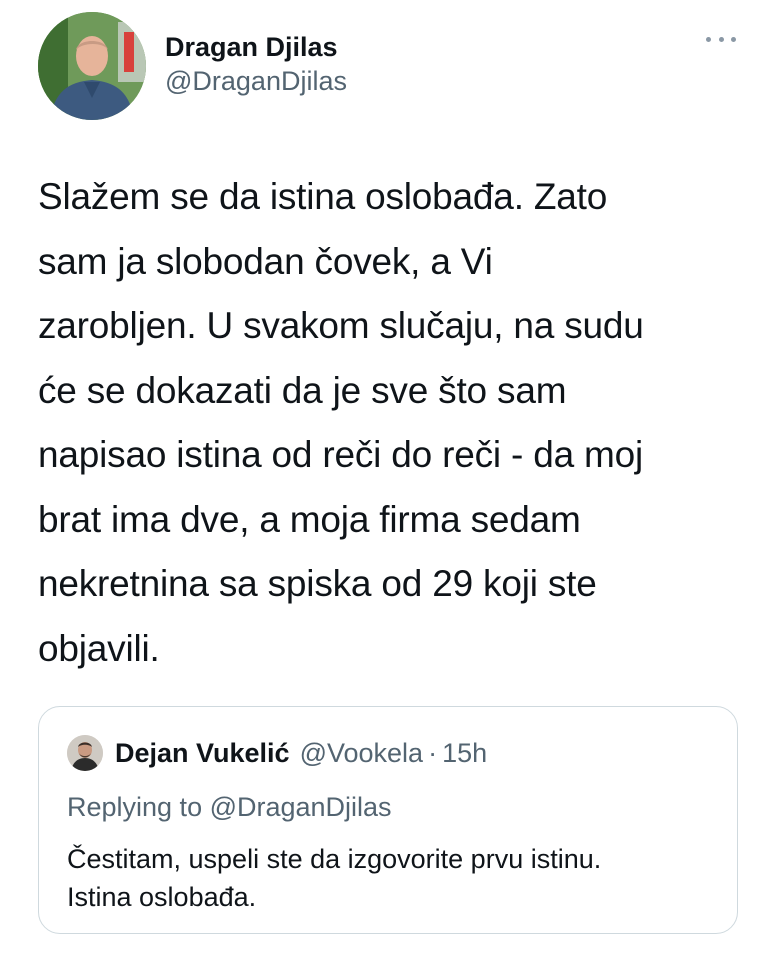  I want to click on quoted-tweet-header: Dejan Vukelić @Vookela · 15h, so click(277, 753).